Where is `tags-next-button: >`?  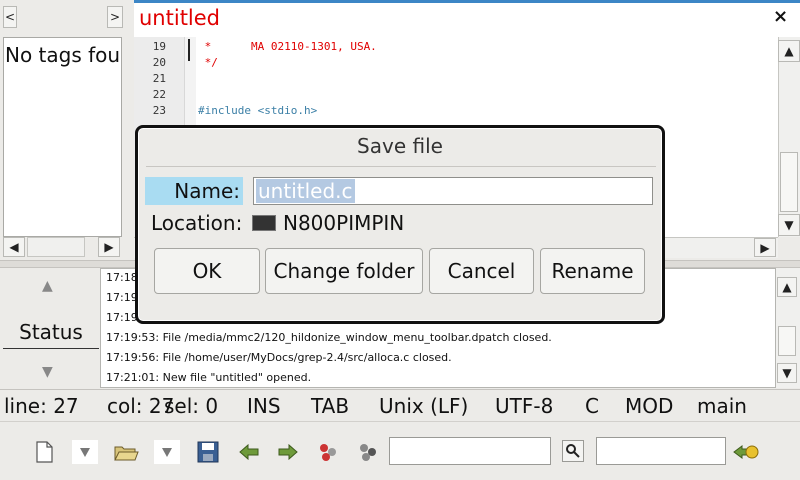 tags-next-button: > is located at coordinates (115, 17).